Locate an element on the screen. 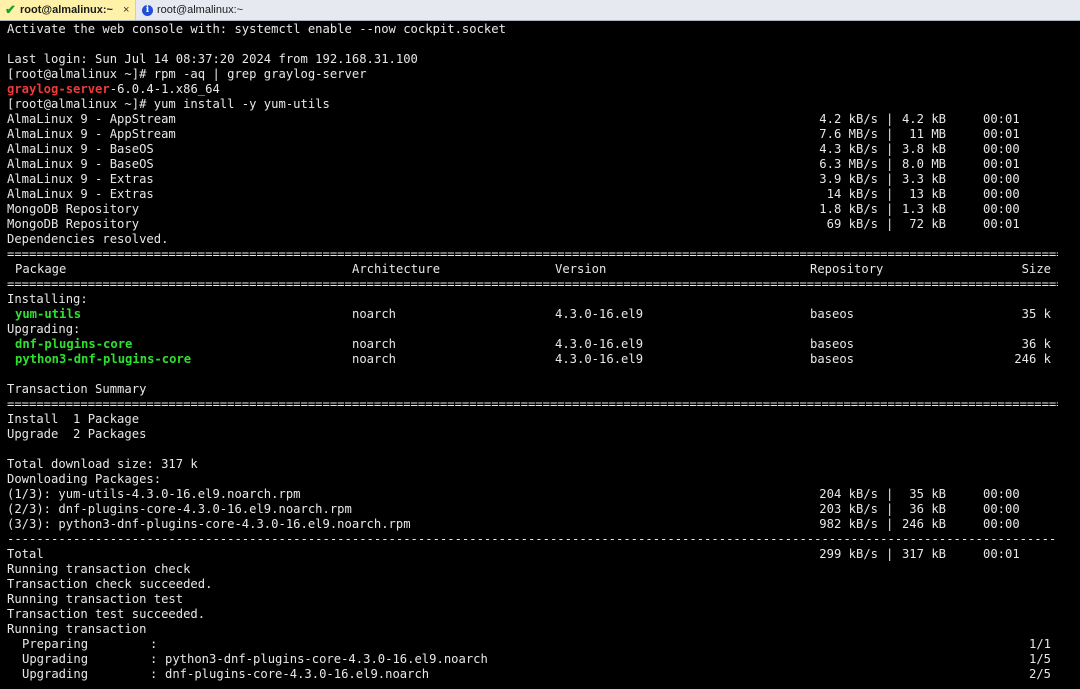 The width and height of the screenshot is (1080, 689). terminal-line: Dependencies resolved. is located at coordinates (88, 239).